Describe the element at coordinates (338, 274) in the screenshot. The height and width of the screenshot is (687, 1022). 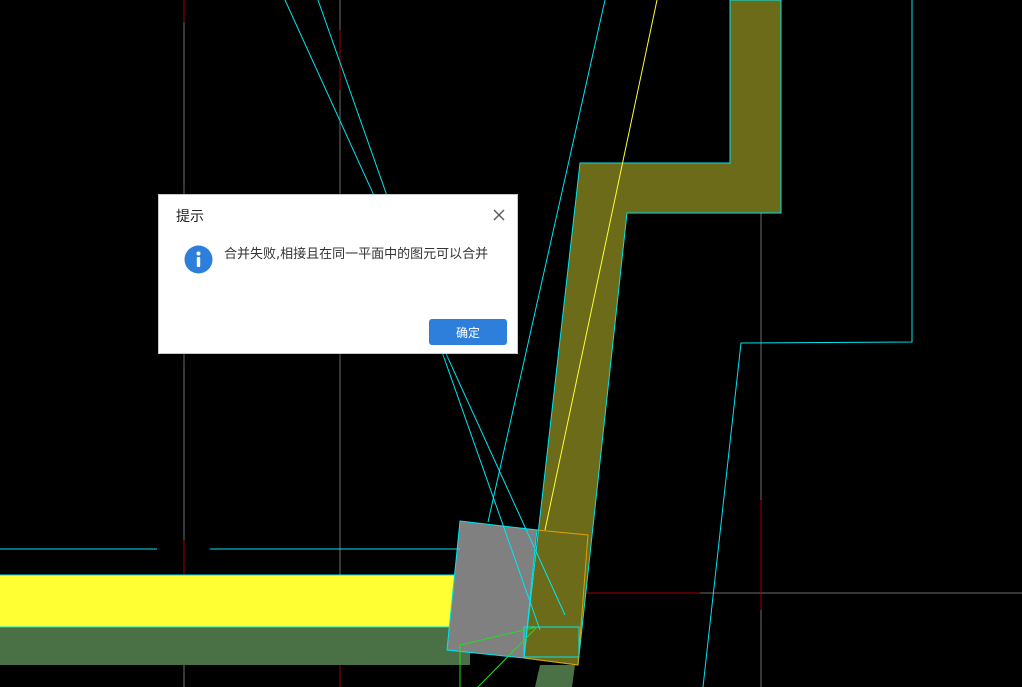
I see `message-dialog: 提示 合并失败,相接且在同一平面中的图元可以合并 确定` at that location.